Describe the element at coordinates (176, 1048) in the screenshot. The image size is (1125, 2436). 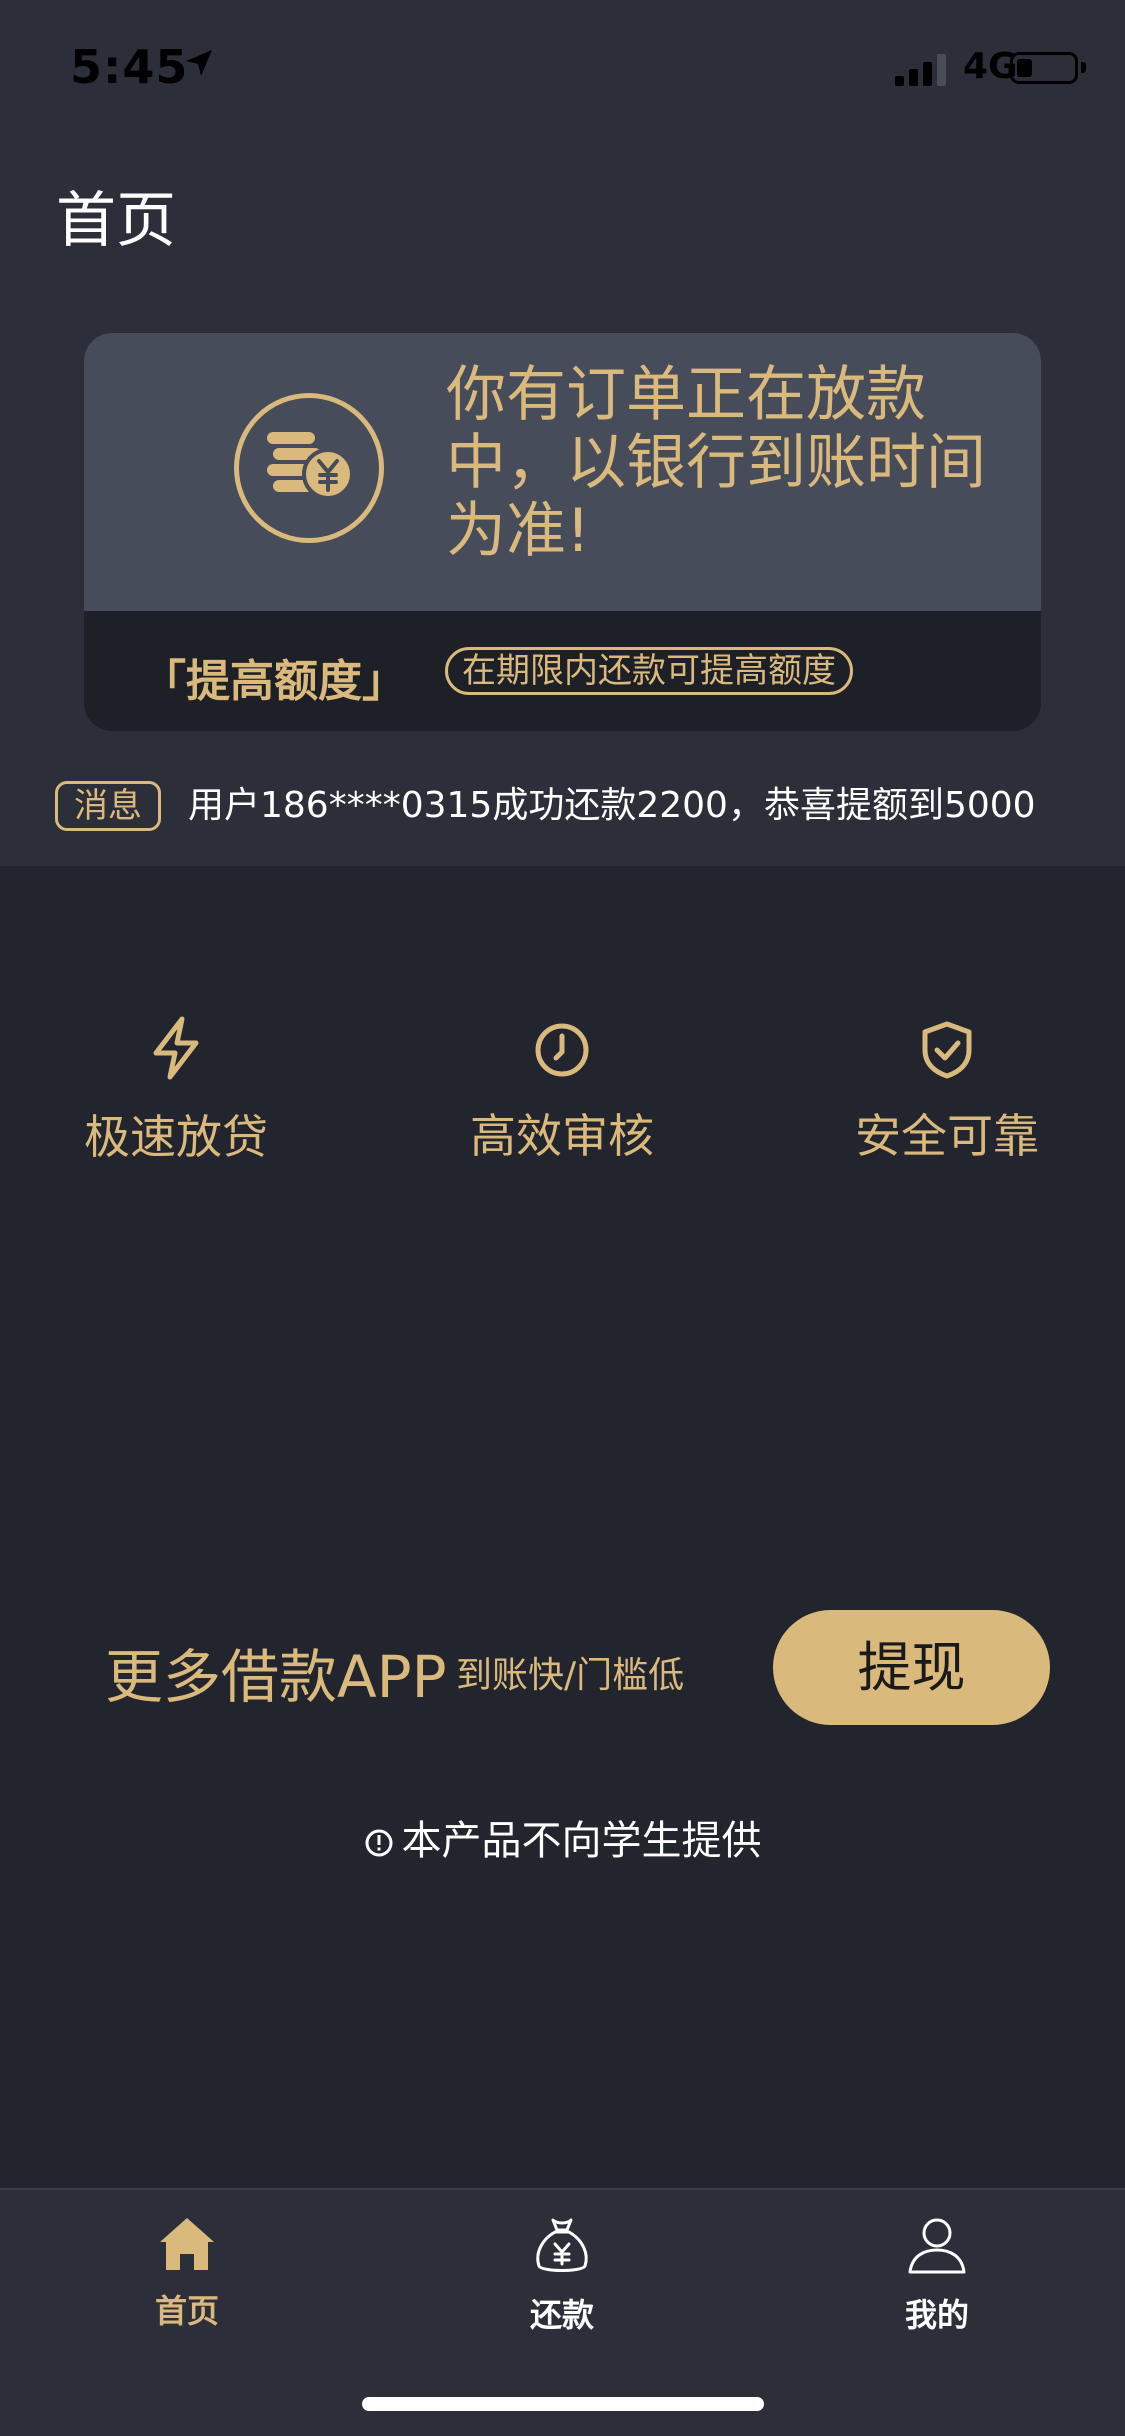
I see `lightning-icon` at that location.